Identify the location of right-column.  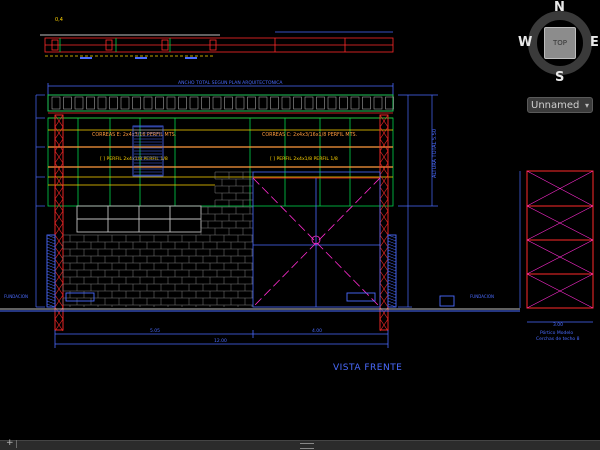
(388, 223).